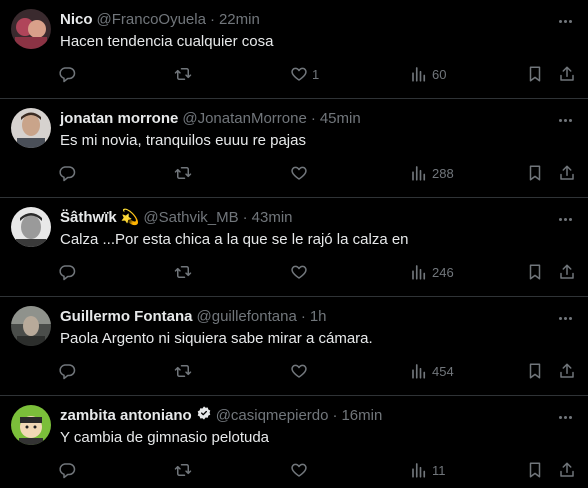 The image size is (588, 488). I want to click on sparkle-emoji: 💫, so click(130, 217).